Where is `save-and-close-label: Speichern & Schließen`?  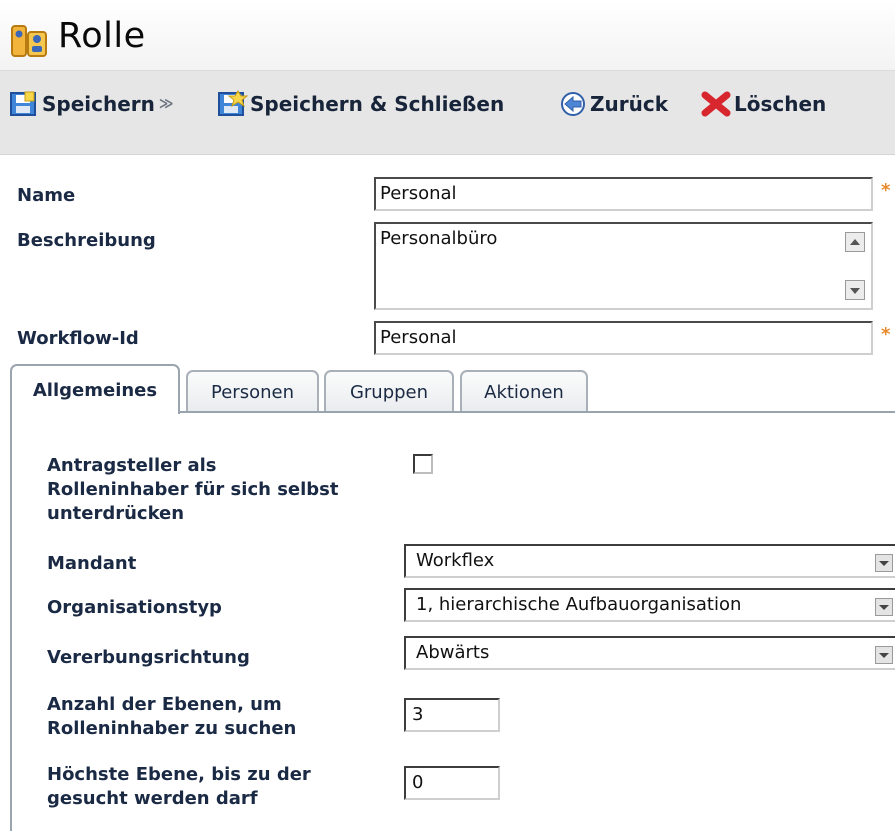 save-and-close-label: Speichern & Schließen is located at coordinates (377, 104).